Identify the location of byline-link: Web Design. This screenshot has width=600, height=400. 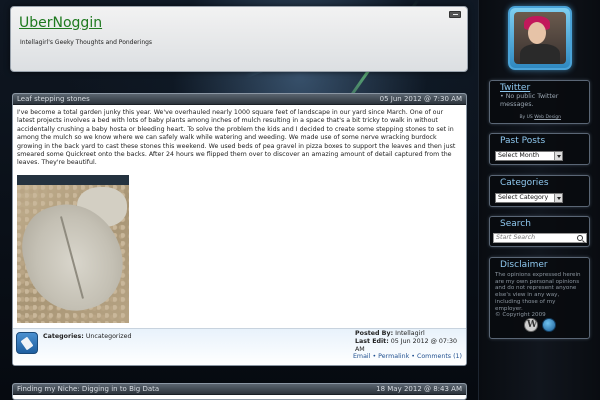
(547, 117).